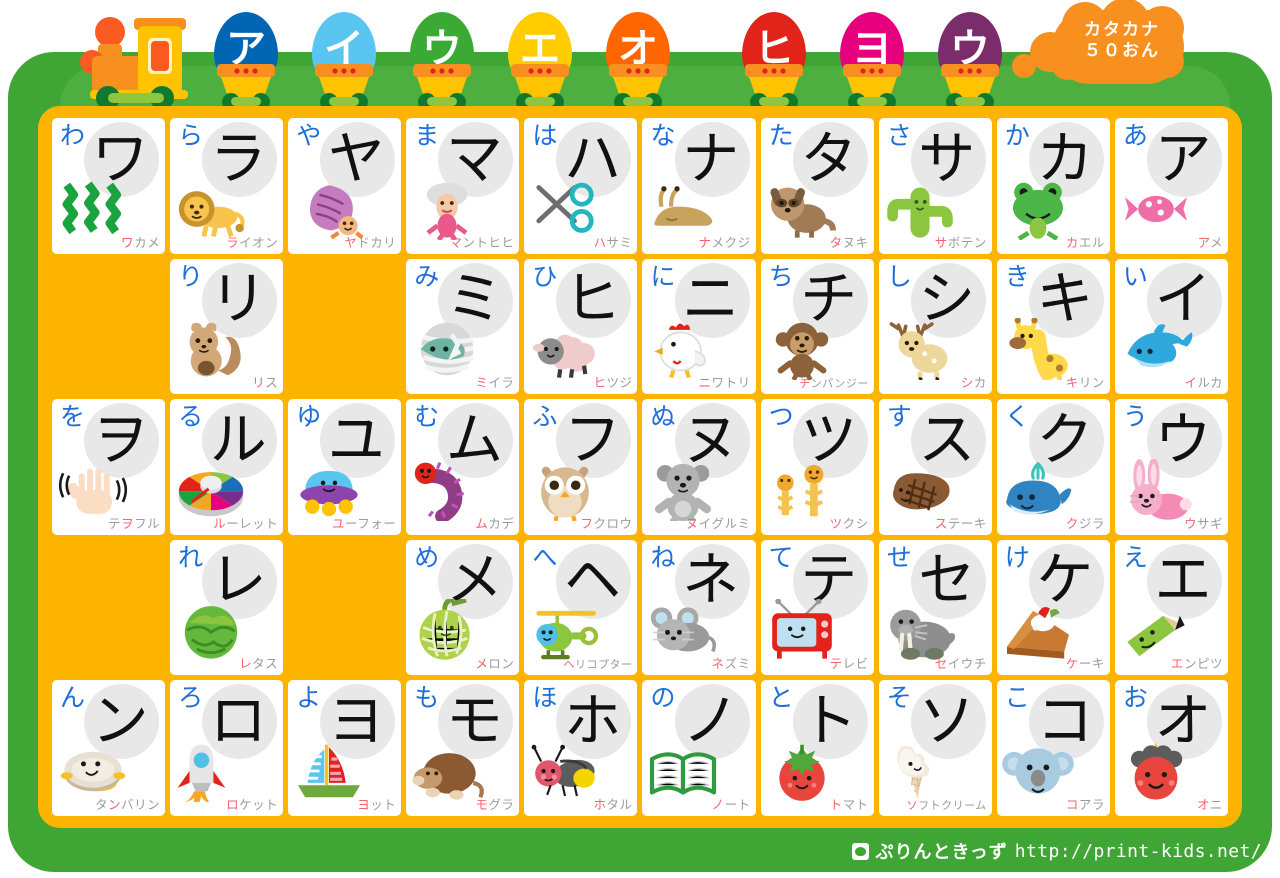  What do you see at coordinates (329, 209) in the screenshot?
I see `hermit-crab-icon` at bounding box center [329, 209].